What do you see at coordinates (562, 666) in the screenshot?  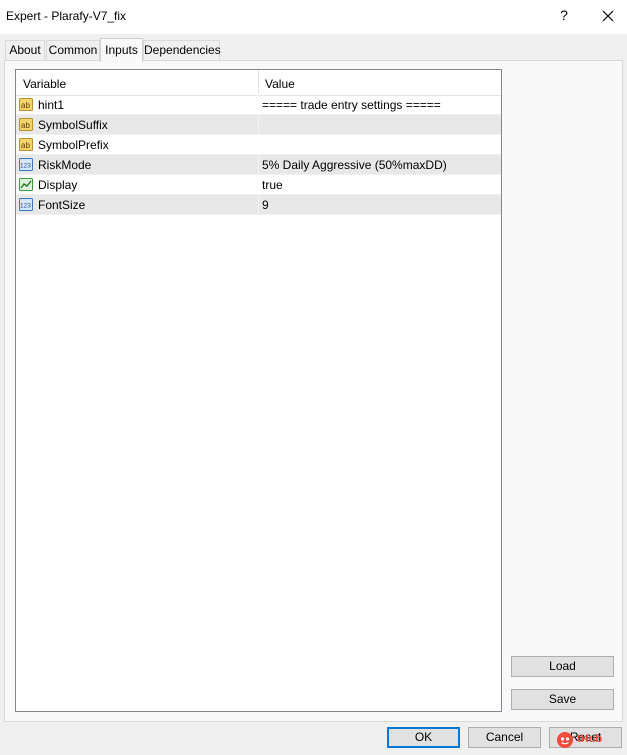 I see `load-button: Load` at bounding box center [562, 666].